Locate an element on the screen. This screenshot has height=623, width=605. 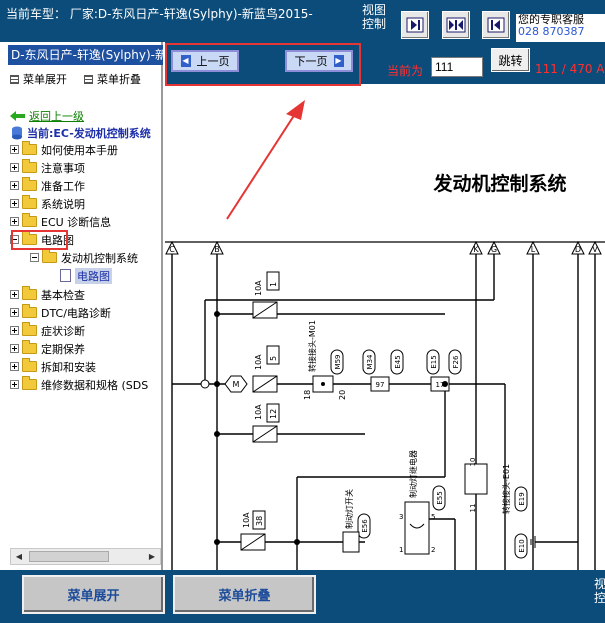
brake-switch: 制动灯开关 is located at coordinates (351, 521).